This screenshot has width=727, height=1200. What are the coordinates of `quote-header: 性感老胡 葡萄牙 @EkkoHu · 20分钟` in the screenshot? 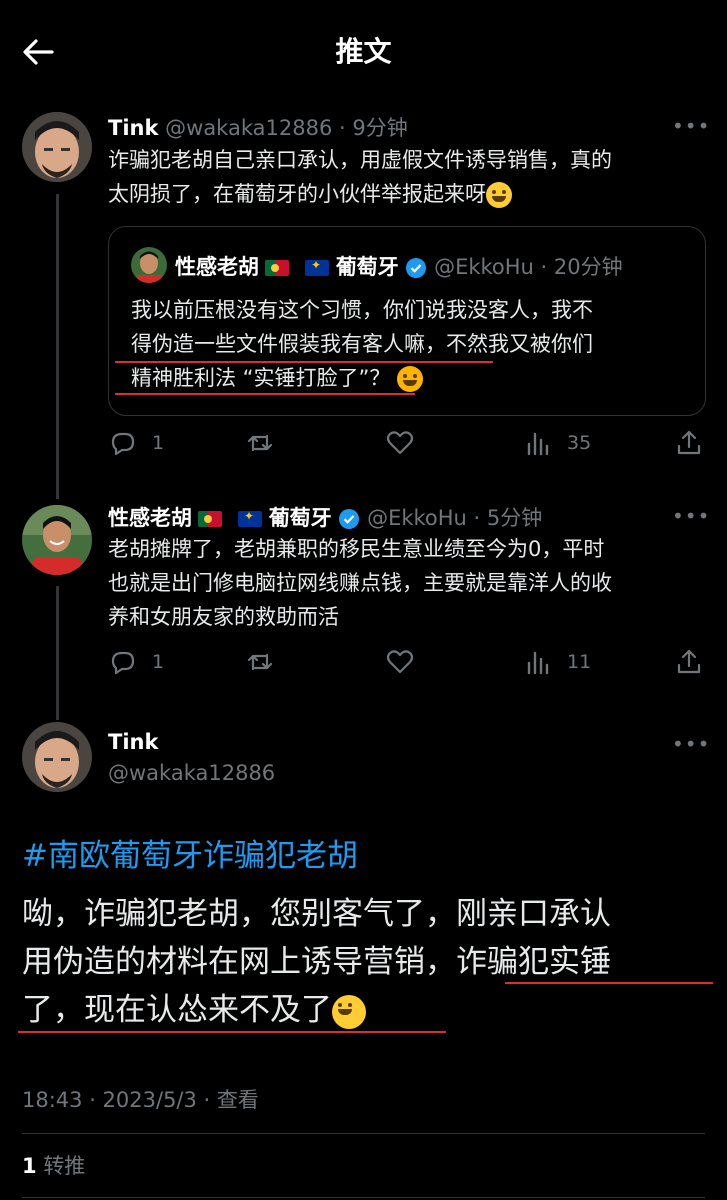 It's located at (399, 266).